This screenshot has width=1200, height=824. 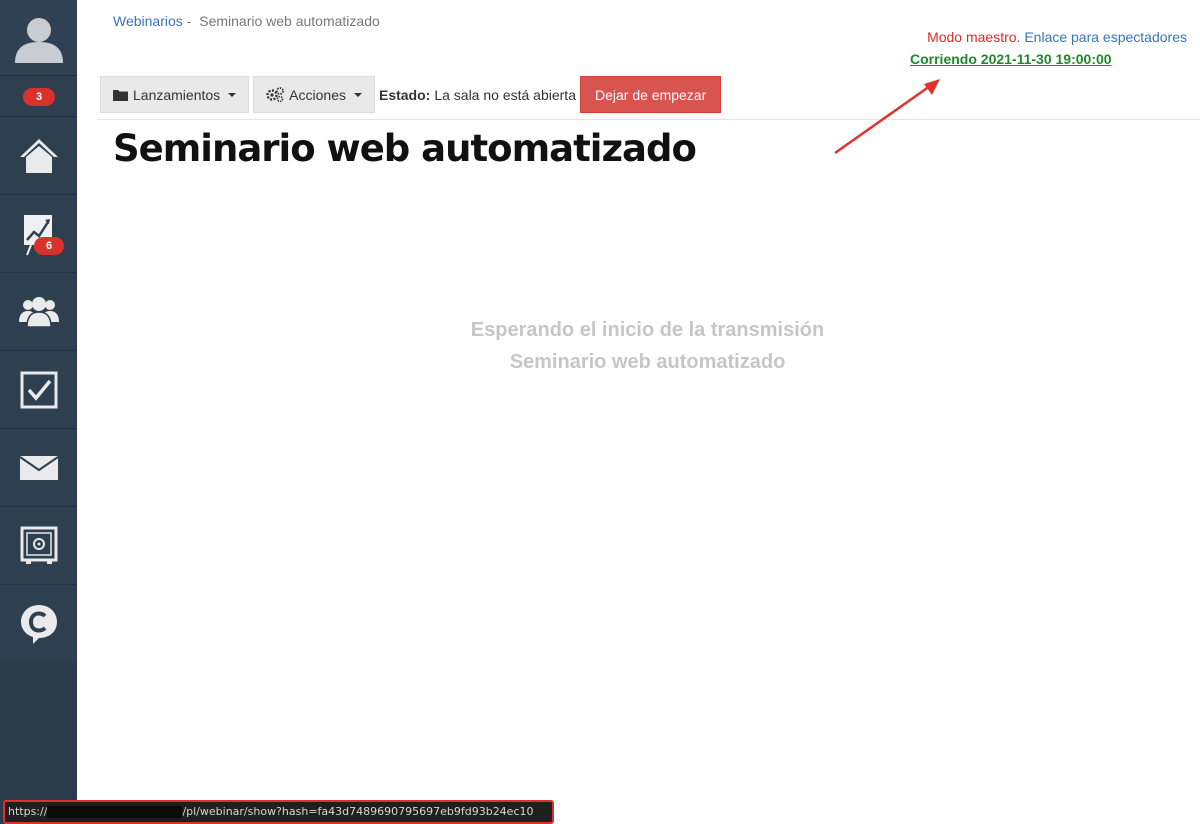 I want to click on sidebar-item-webinars: 6, so click(x=38, y=234).